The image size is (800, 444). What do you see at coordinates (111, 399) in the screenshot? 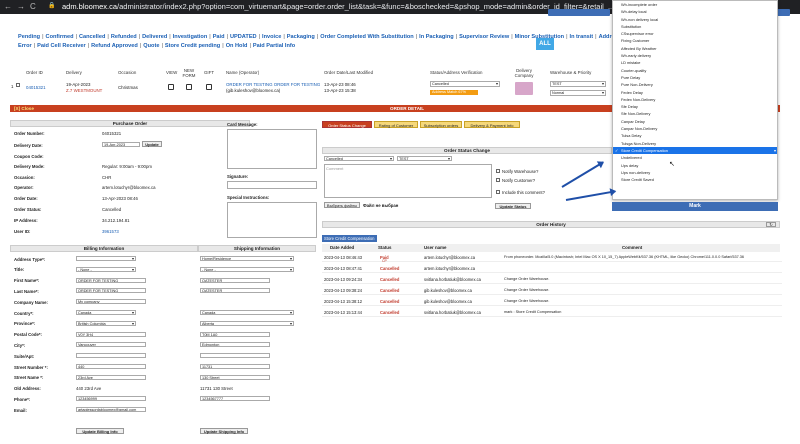
I see `billing-phone-input: 123456999` at bounding box center [111, 399].